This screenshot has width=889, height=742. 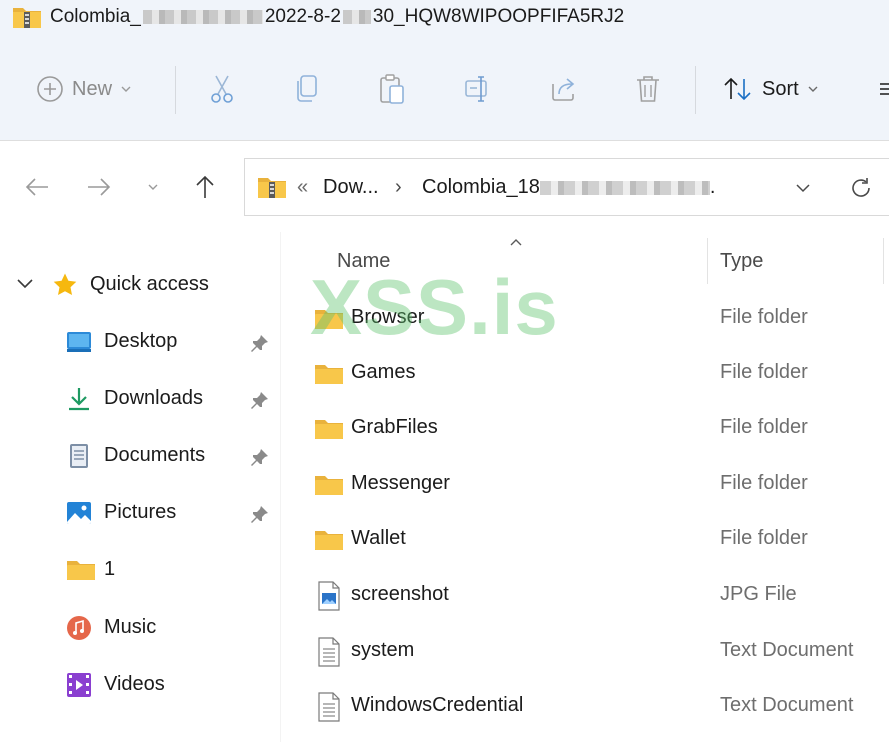 I want to click on nav-item-downloads: Downloads, so click(x=140, y=398).